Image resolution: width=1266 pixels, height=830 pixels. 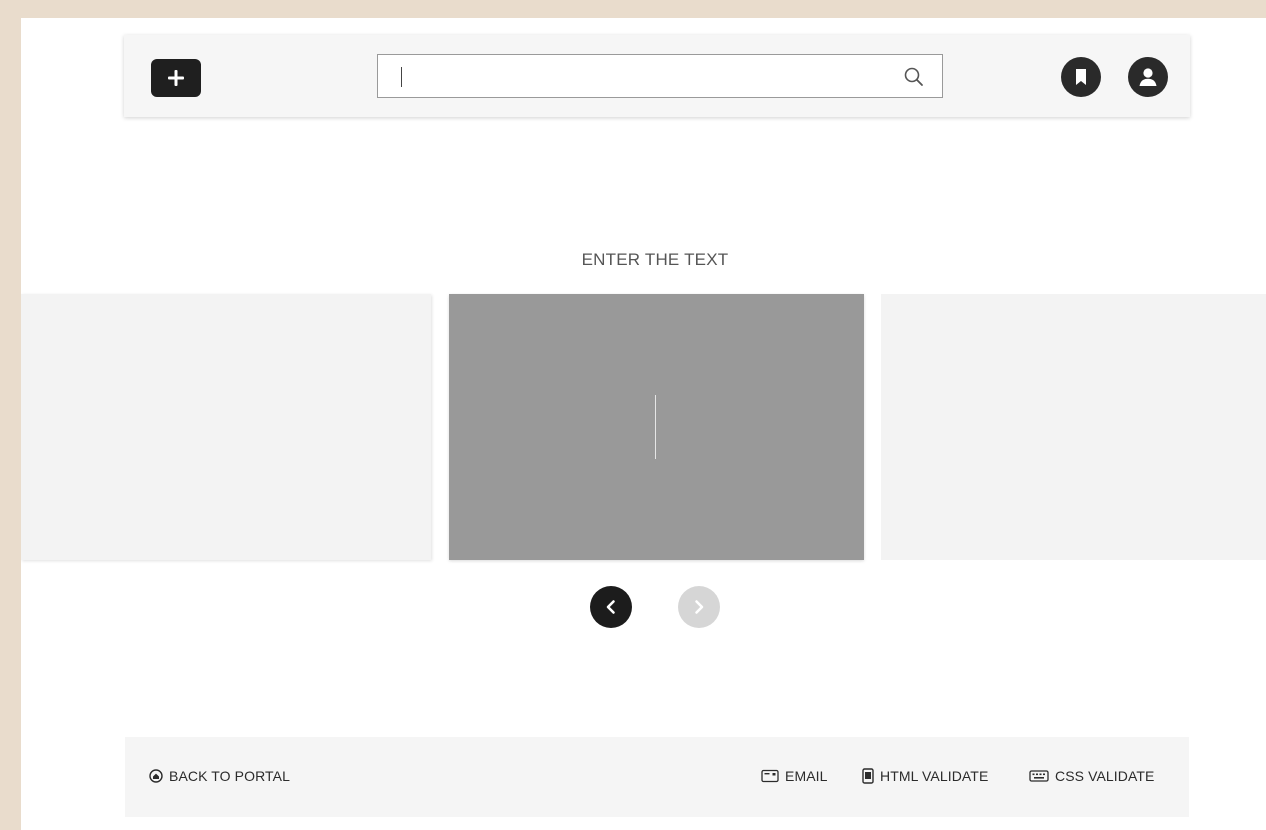 I want to click on chevron-left-icon, so click(x=610, y=607).